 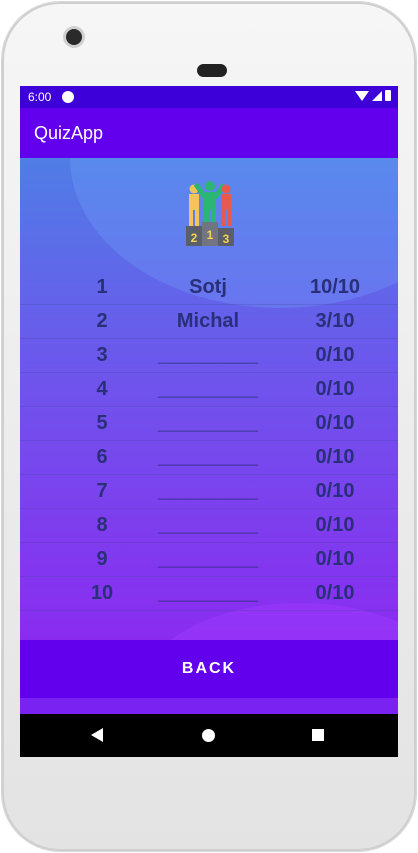 What do you see at coordinates (377, 95) in the screenshot?
I see `signal-icon` at bounding box center [377, 95].